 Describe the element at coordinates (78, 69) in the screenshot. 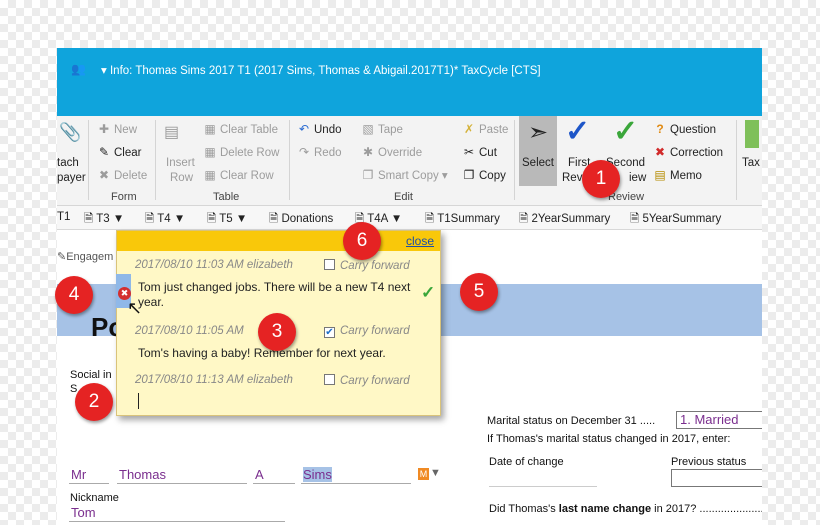

I see `people-icon: 👥` at that location.